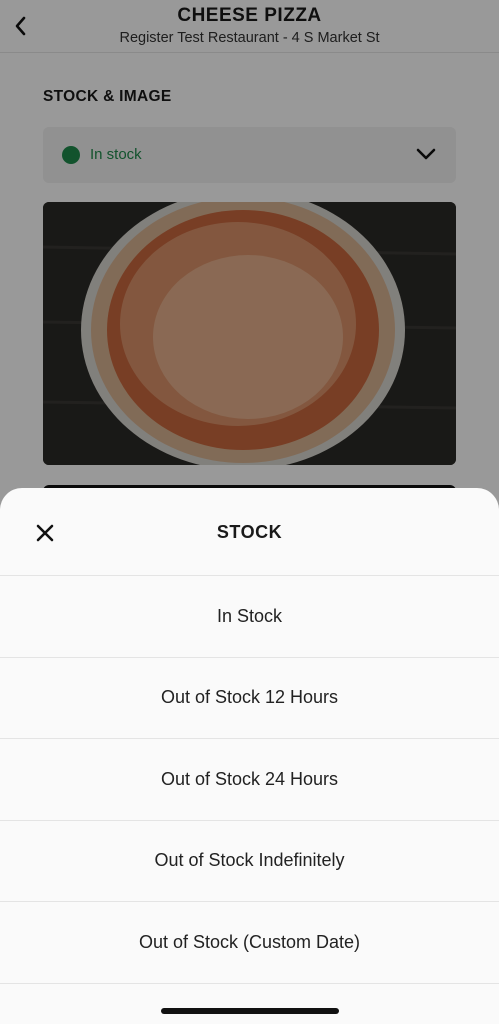 This screenshot has width=499, height=1024. What do you see at coordinates (249, 861) in the screenshot?
I see `option-out-of-stock-indefinitely: Out of Stock Indefinitely` at bounding box center [249, 861].